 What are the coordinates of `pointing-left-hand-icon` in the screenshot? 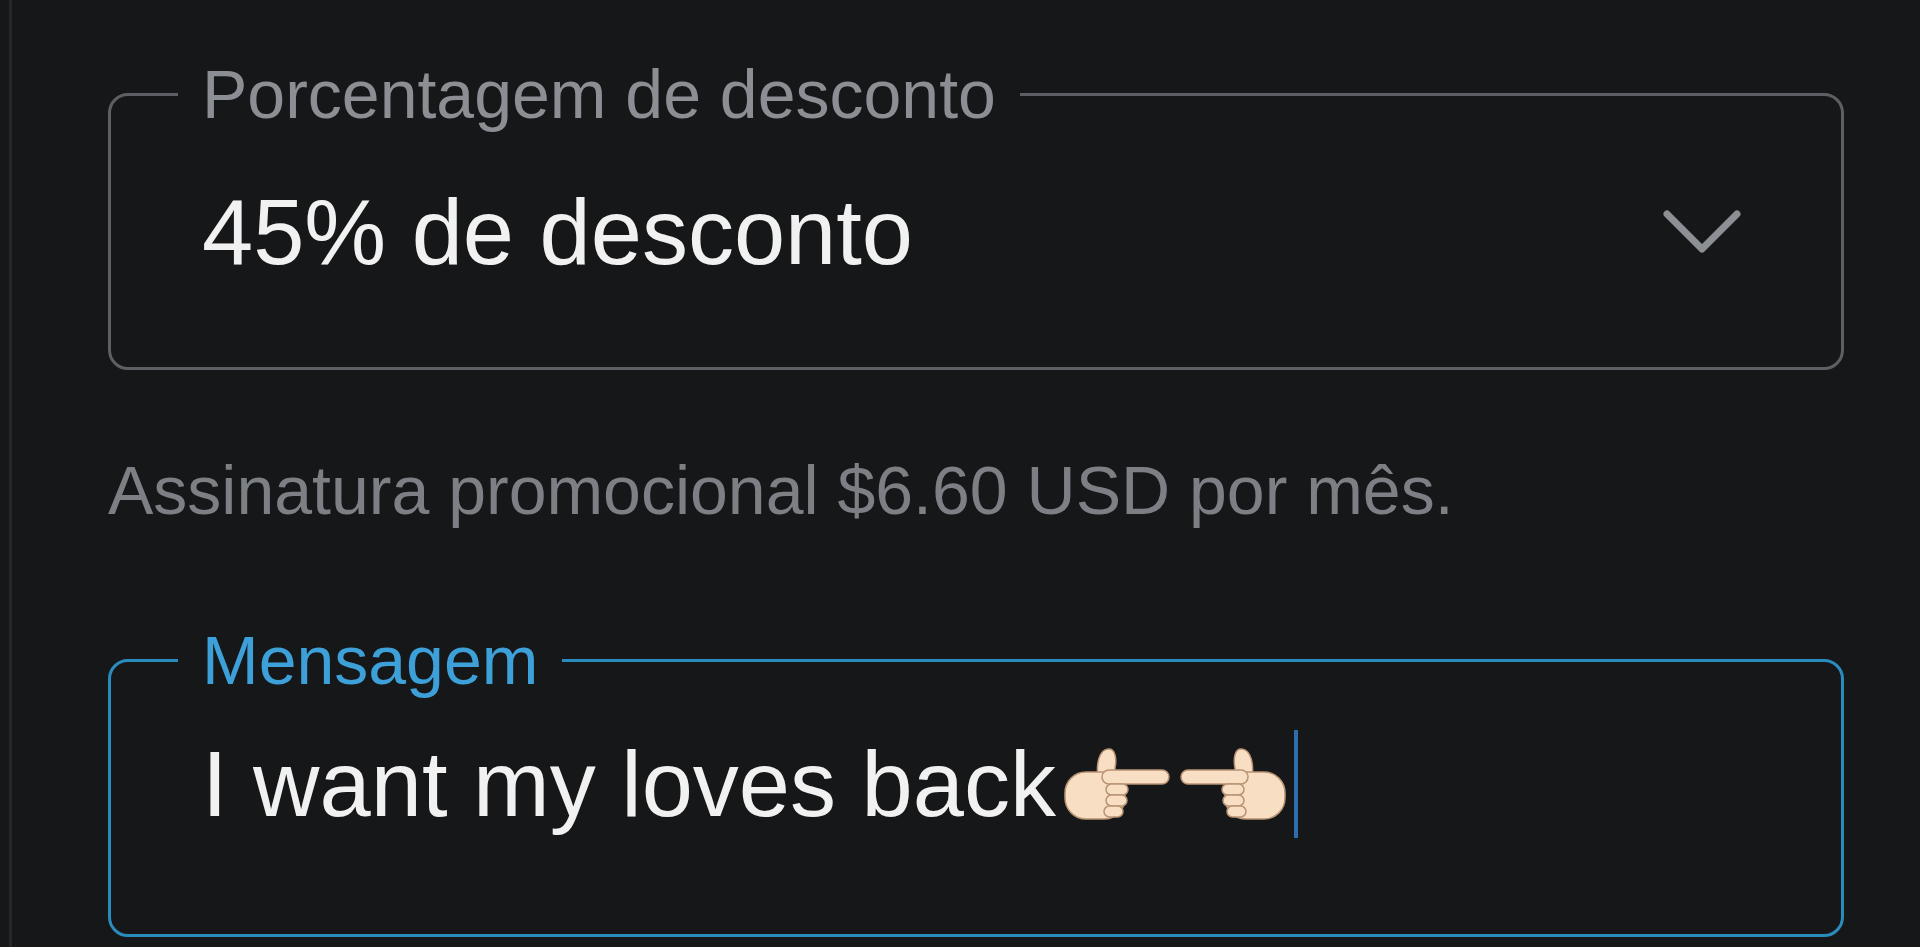 It's located at (1232, 784).